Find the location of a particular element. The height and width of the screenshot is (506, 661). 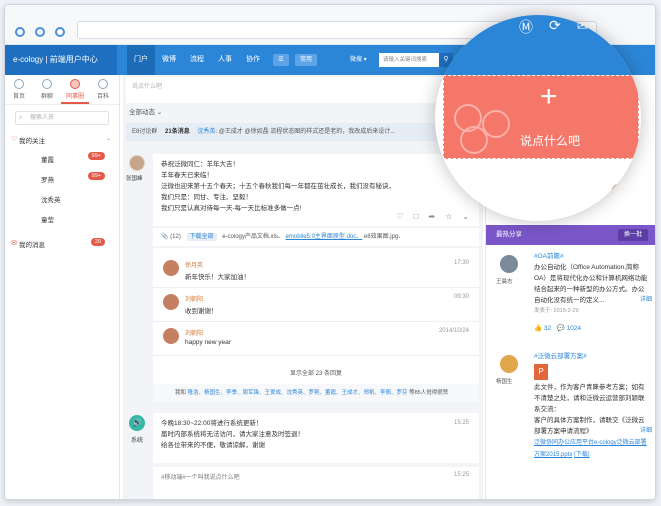

user-link: 沈秀英 is located at coordinates (206, 132).